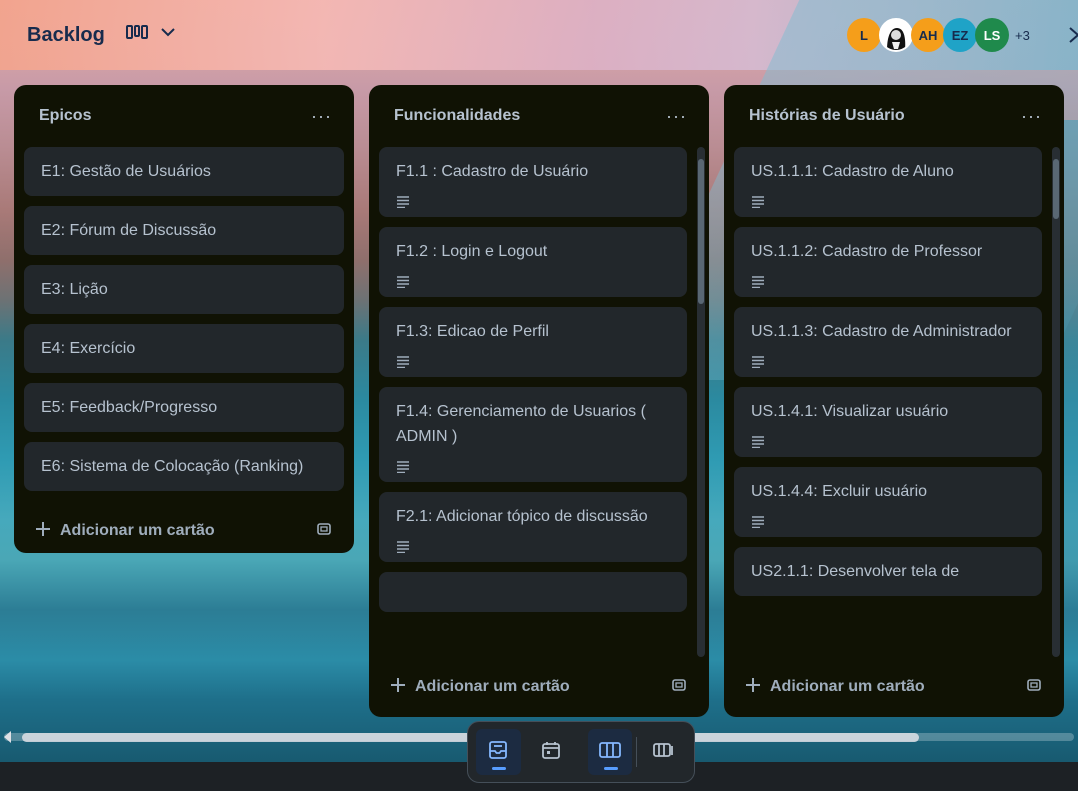 The image size is (1078, 791). I want to click on card: F1.3: Edicao de Perfil, so click(533, 342).